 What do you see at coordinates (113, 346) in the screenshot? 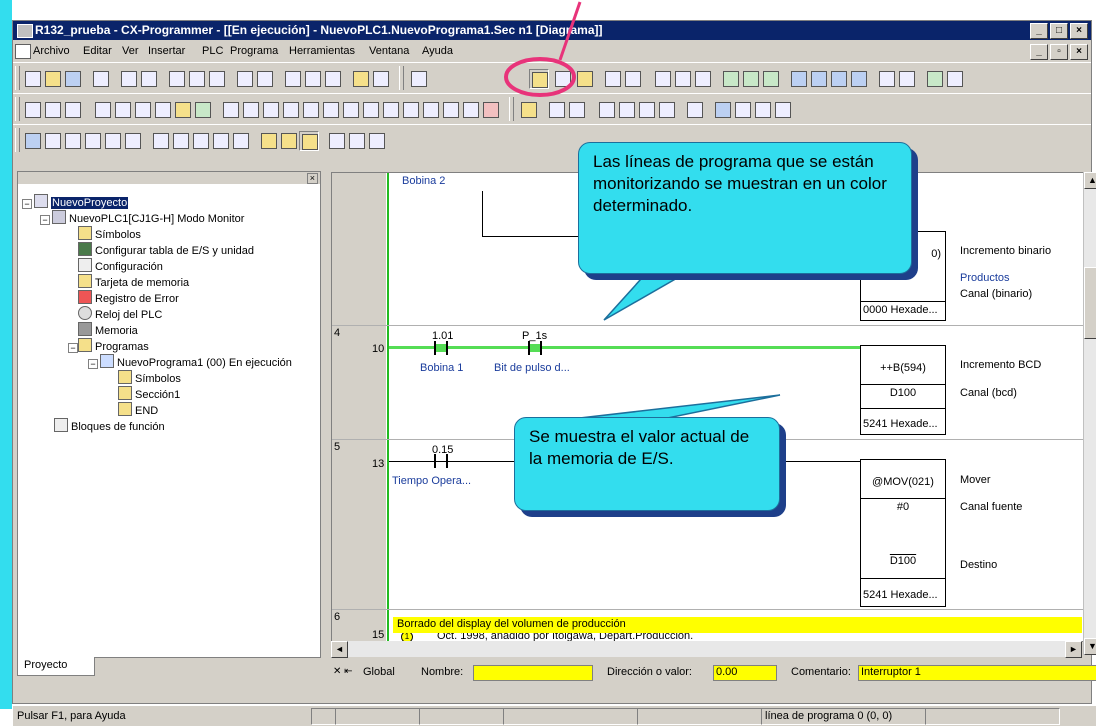
I see `tree-programs: Programas` at bounding box center [113, 346].